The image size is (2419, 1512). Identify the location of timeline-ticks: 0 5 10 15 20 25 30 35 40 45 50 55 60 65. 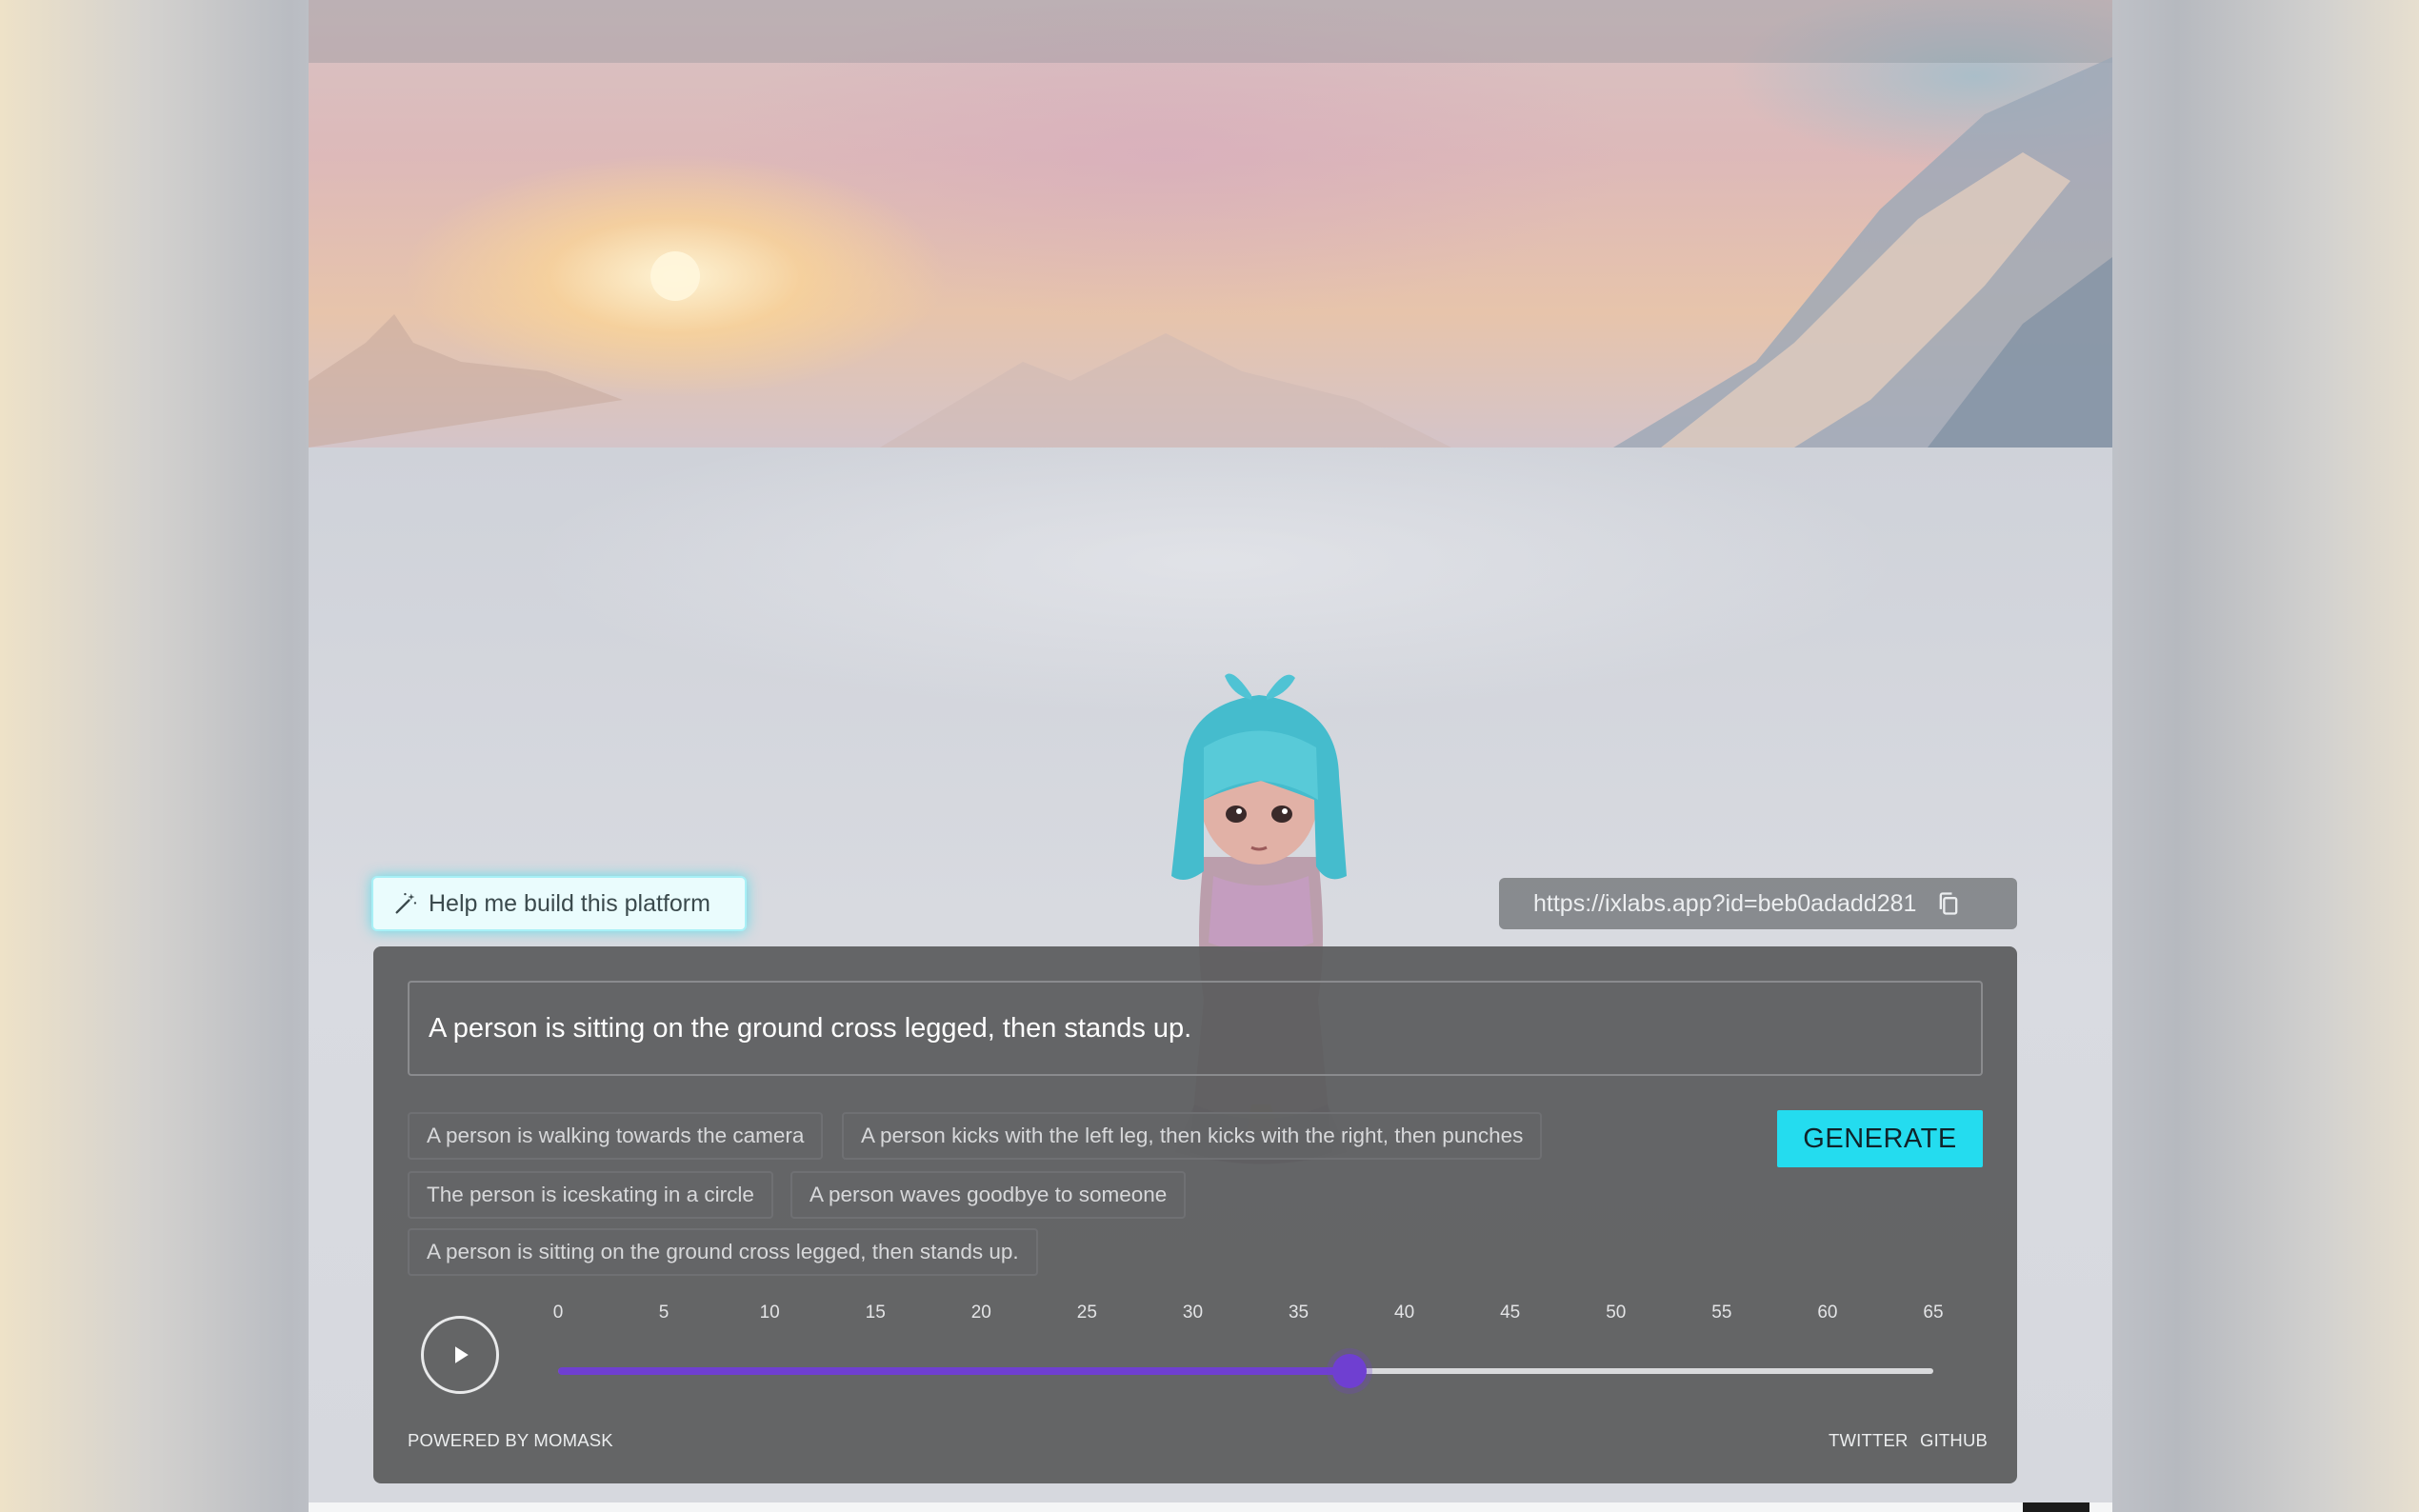
(1195, 1315).